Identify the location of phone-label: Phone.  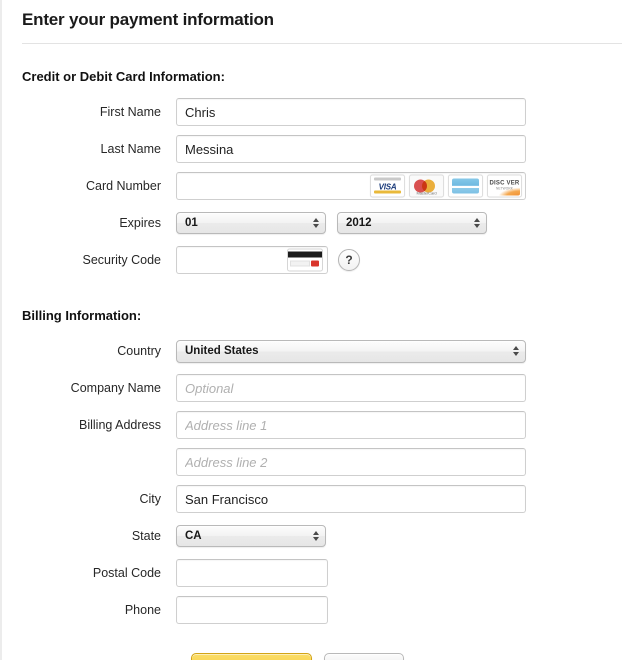
(142, 610).